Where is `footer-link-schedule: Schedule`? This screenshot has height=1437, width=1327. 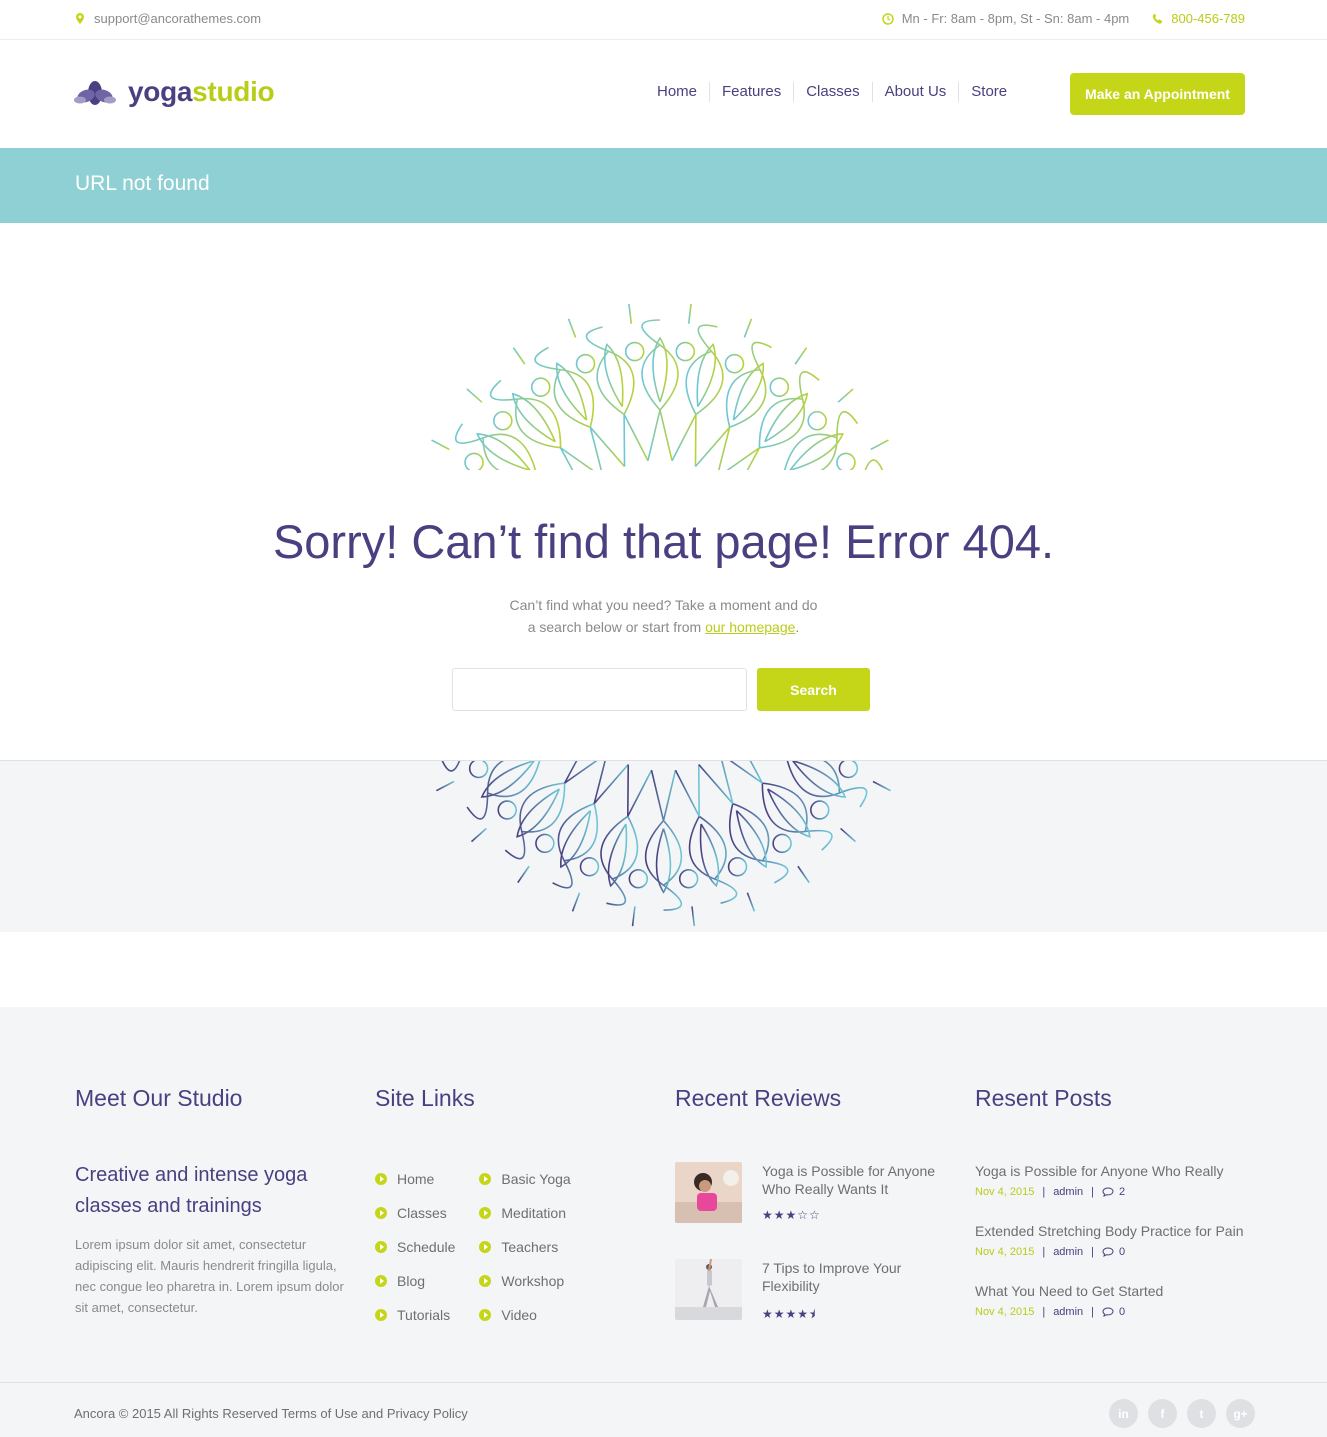 footer-link-schedule: Schedule is located at coordinates (415, 1247).